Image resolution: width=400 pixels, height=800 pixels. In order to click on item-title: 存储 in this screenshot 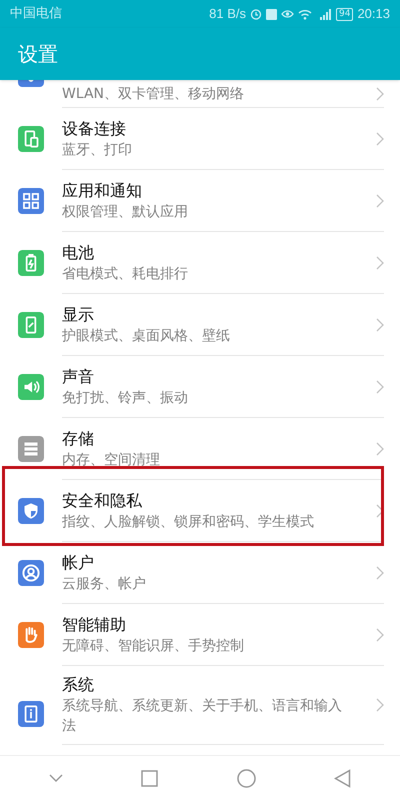, I will do `click(78, 439)`.